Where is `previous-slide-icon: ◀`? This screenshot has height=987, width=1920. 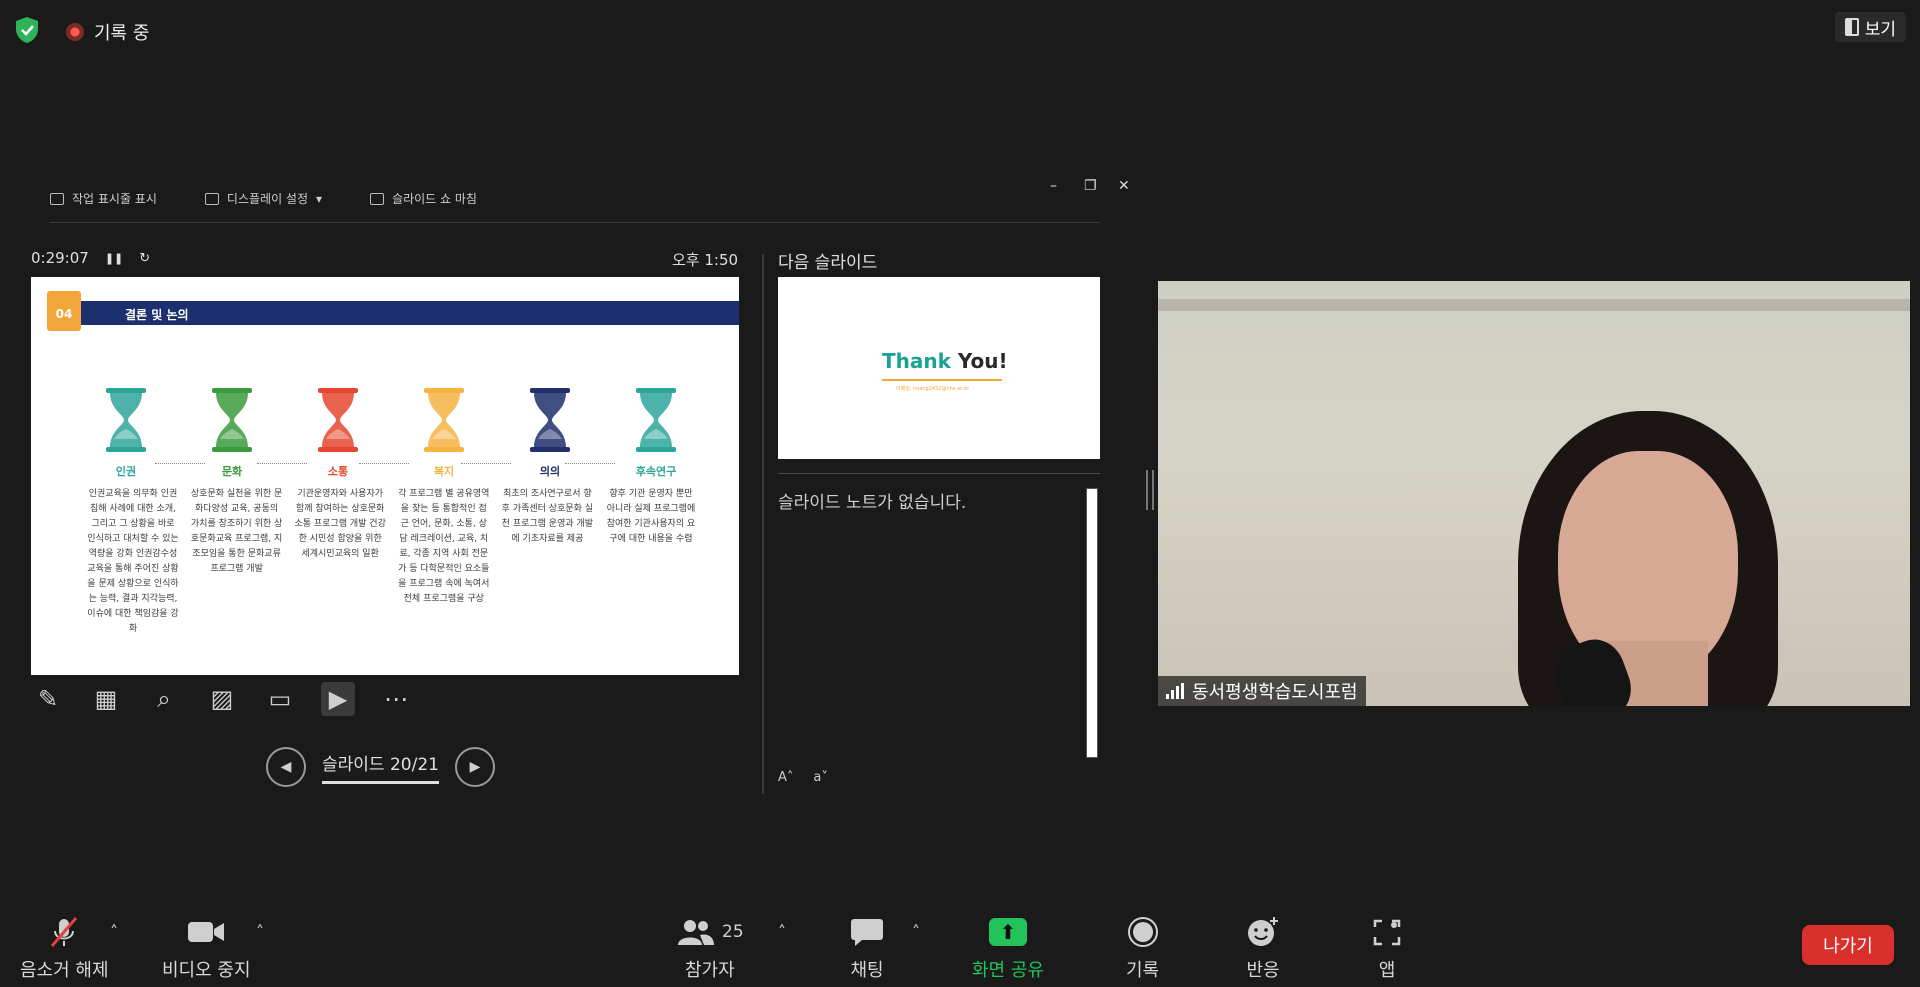
previous-slide-icon: ◀ is located at coordinates (286, 767).